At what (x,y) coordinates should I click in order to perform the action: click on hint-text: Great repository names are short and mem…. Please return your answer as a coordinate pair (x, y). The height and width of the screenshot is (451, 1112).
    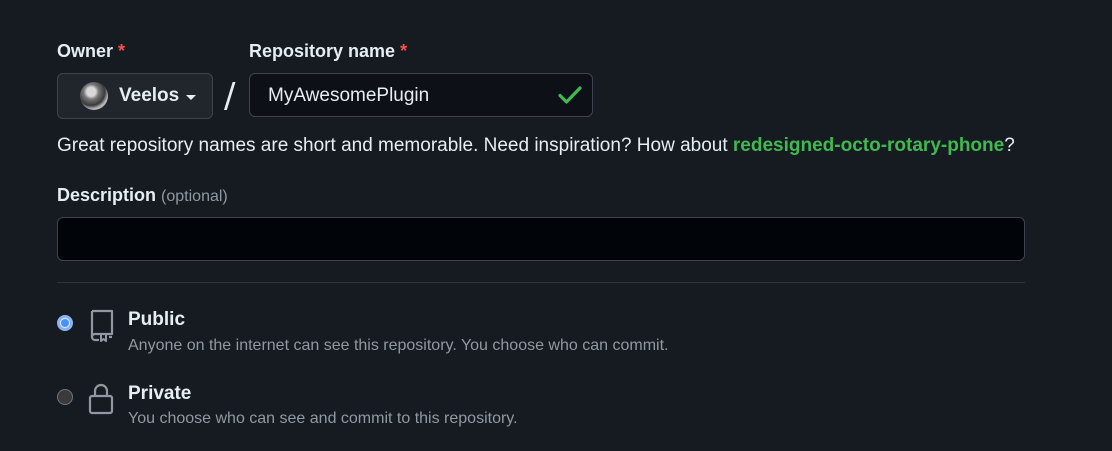
    Looking at the image, I should click on (395, 145).